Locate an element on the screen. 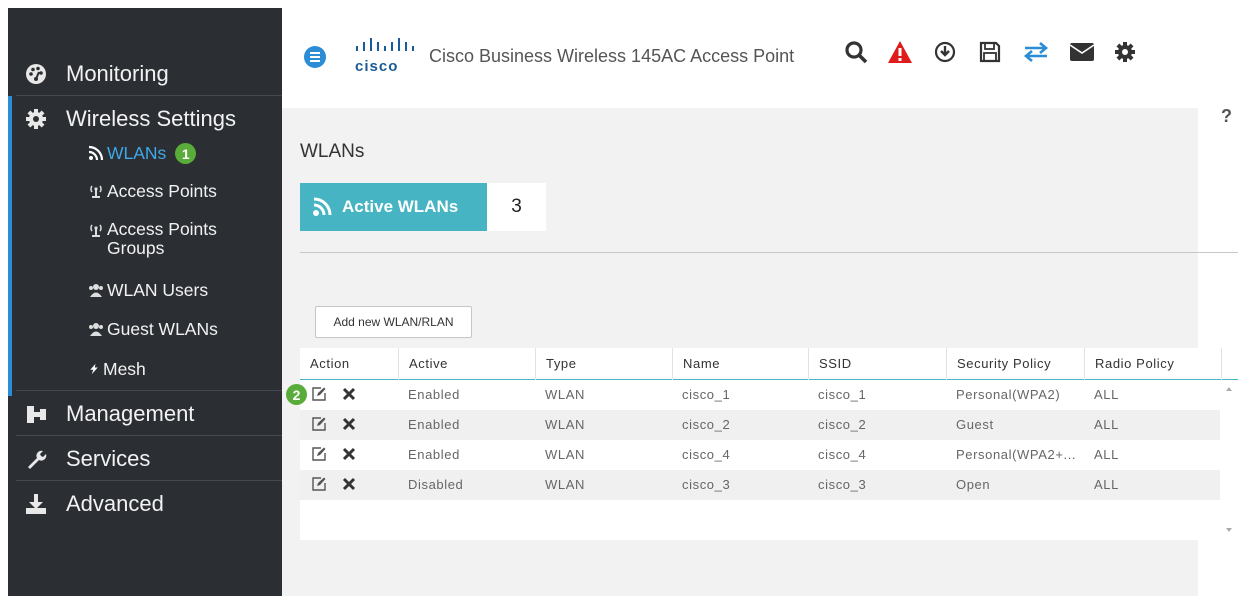  dashboard-icon is located at coordinates (36, 74).